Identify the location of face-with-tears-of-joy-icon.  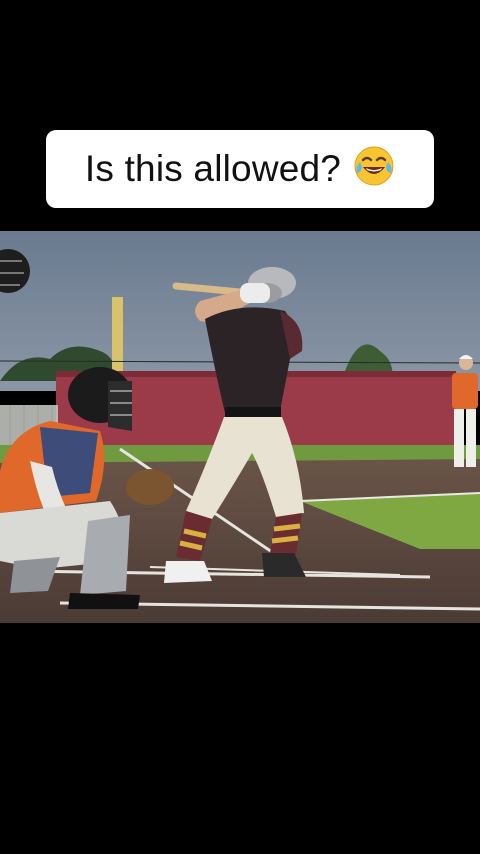
(374, 166).